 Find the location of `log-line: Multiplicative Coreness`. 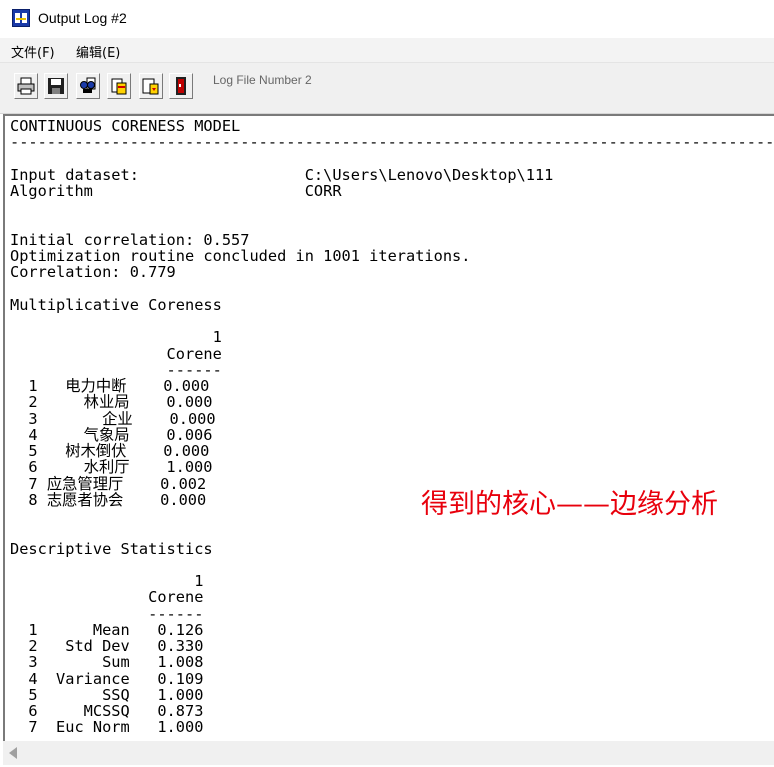

log-line: Multiplicative Coreness is located at coordinates (116, 304).